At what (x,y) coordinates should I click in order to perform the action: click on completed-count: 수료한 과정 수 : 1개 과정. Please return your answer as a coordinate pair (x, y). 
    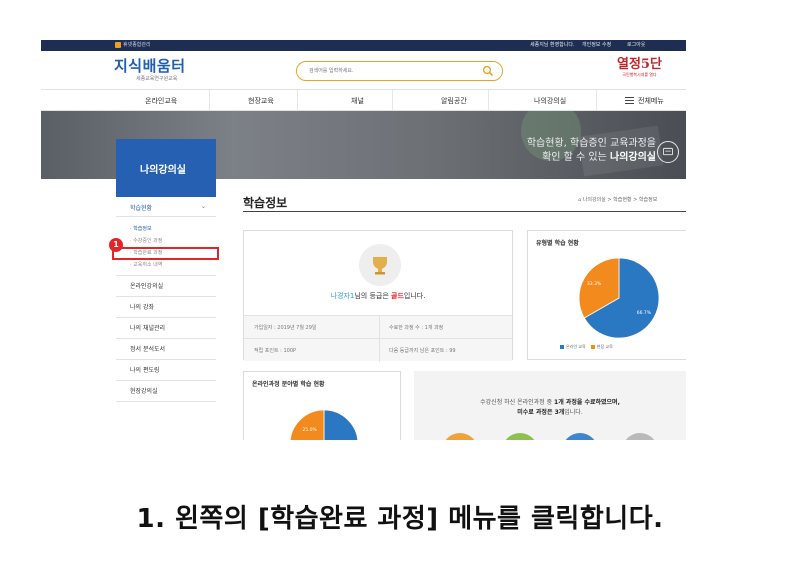
    Looking at the image, I should click on (416, 328).